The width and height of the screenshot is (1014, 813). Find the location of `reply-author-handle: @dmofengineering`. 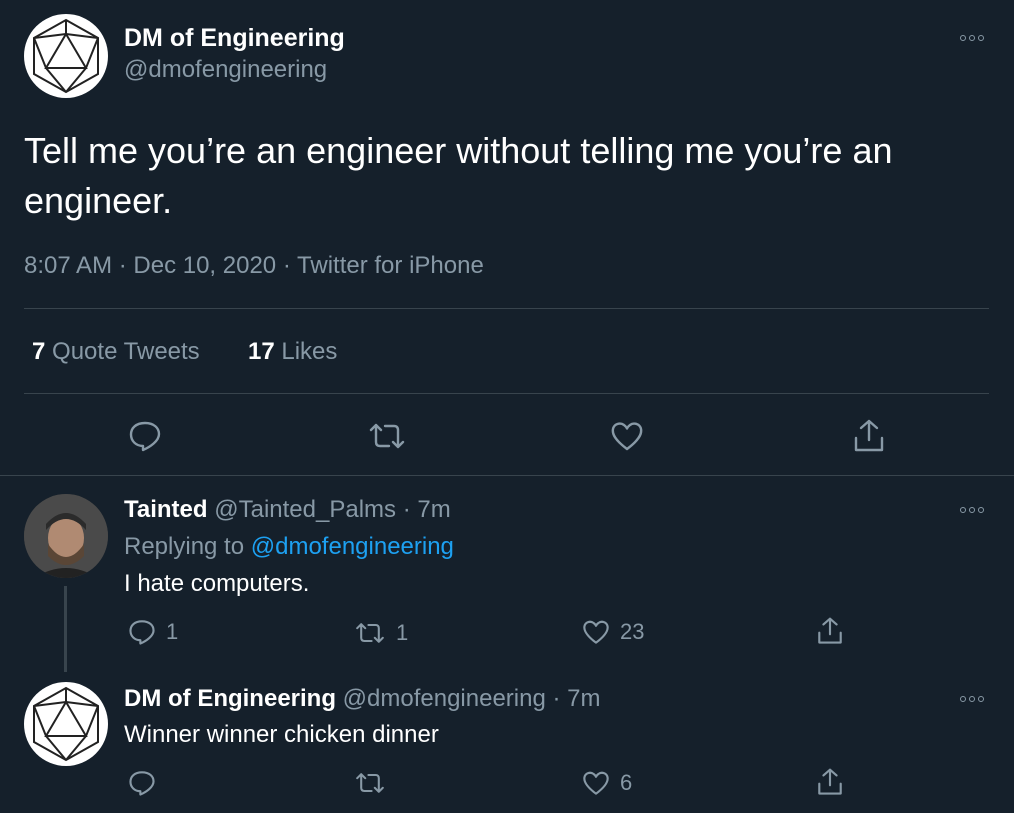

reply-author-handle: @dmofengineering is located at coordinates (444, 698).